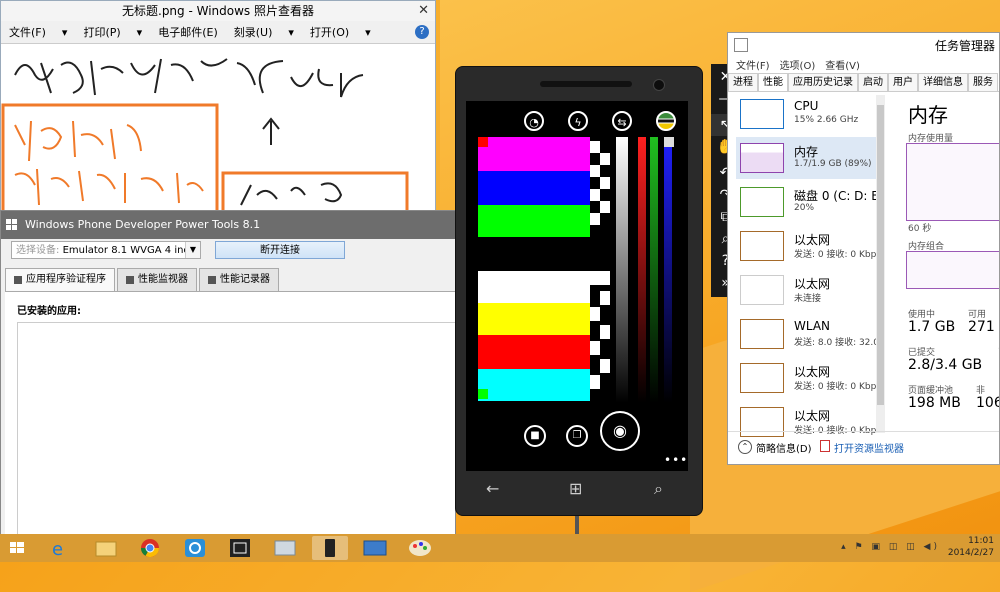 This screenshot has width=1000, height=592. What do you see at coordinates (659, 85) in the screenshot?
I see `front-camera` at bounding box center [659, 85].